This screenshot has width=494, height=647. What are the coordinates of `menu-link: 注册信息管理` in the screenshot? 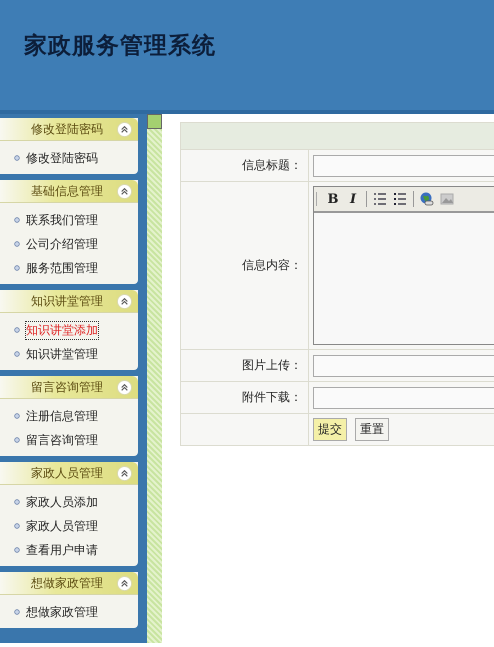 It's located at (62, 416).